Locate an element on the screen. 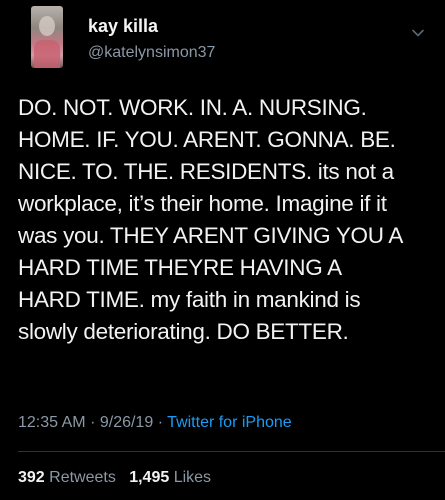 This screenshot has height=500, width=445. avatar-face is located at coordinates (47, 26).